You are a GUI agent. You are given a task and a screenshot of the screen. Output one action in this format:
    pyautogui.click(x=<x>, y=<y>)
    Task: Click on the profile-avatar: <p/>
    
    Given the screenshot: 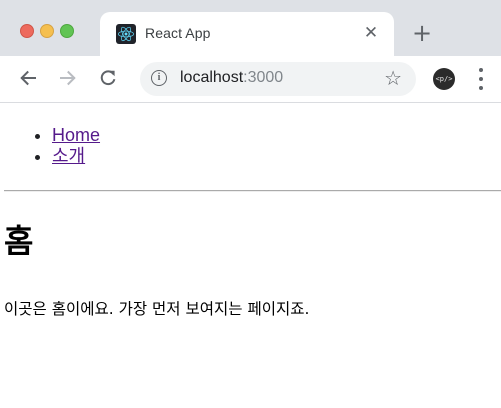 What is the action you would take?
    pyautogui.click(x=444, y=79)
    